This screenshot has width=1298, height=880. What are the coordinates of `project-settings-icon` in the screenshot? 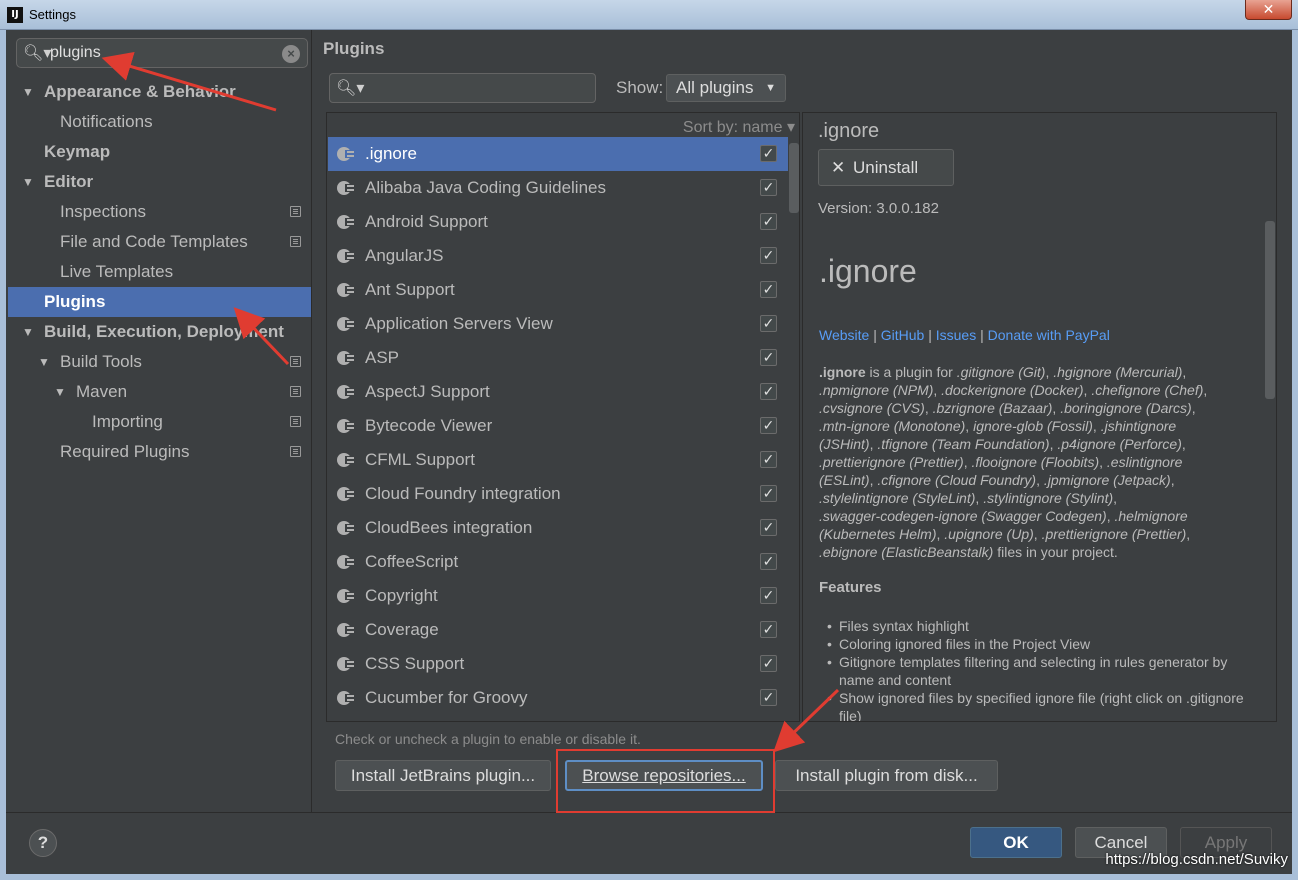 It's located at (295, 241).